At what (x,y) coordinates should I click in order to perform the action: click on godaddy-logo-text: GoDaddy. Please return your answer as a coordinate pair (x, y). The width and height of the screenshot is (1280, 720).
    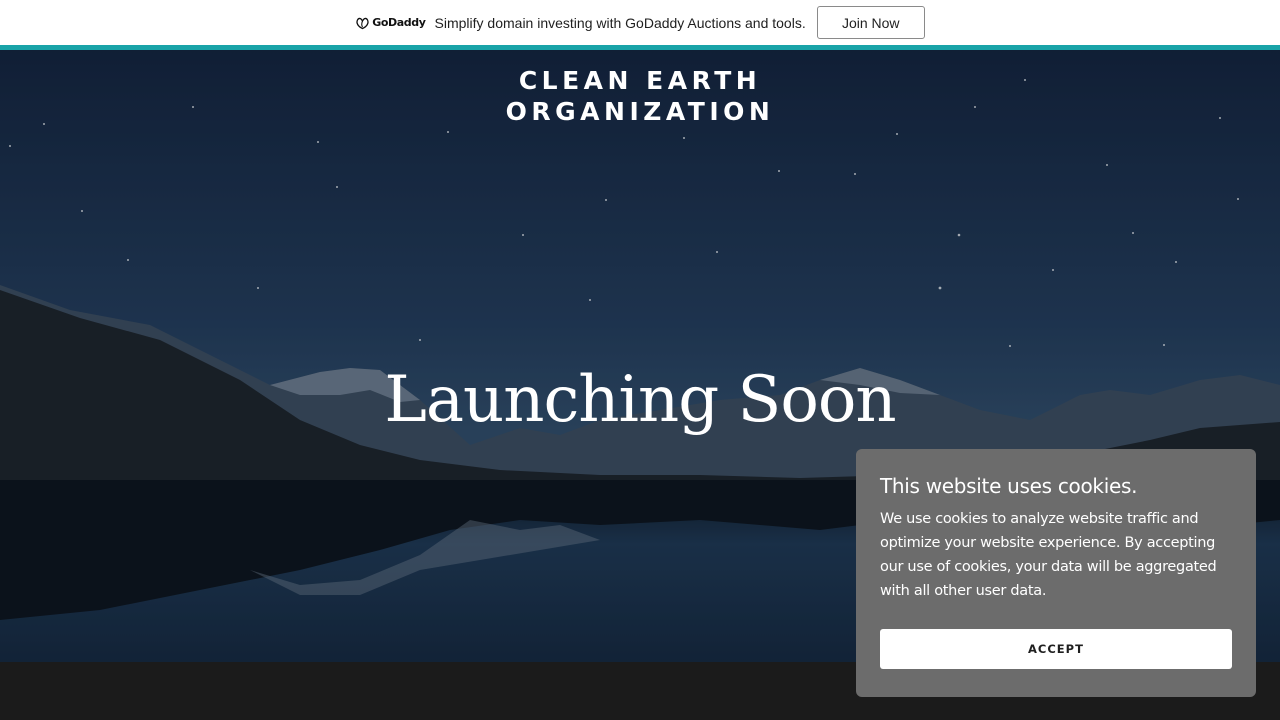
    Looking at the image, I should click on (399, 22).